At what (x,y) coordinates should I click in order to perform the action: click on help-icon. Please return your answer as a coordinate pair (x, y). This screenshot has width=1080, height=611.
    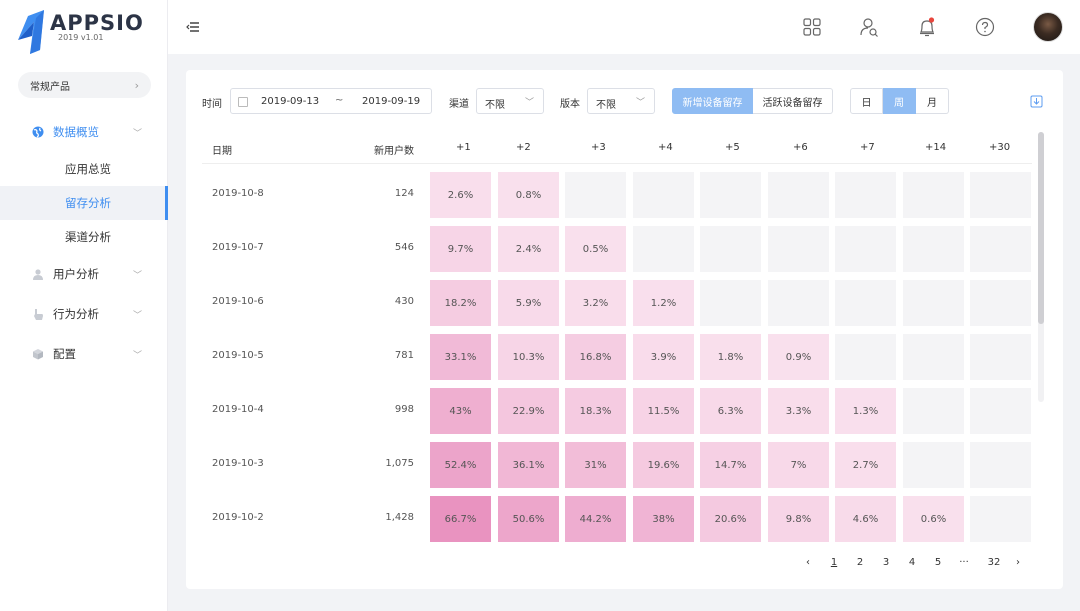
    Looking at the image, I should click on (985, 27).